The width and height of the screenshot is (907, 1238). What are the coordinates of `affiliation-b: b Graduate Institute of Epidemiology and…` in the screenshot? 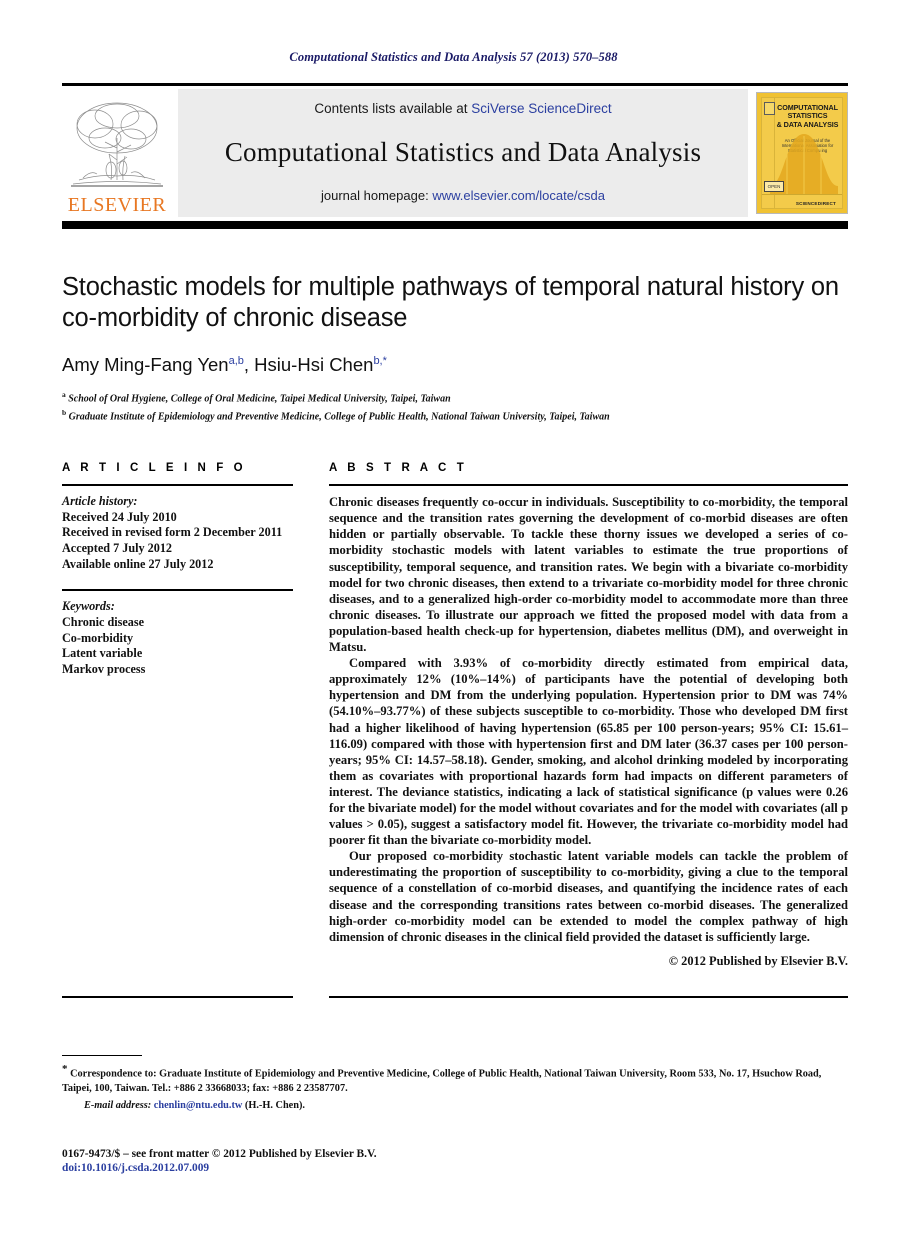 It's located at (455, 415).